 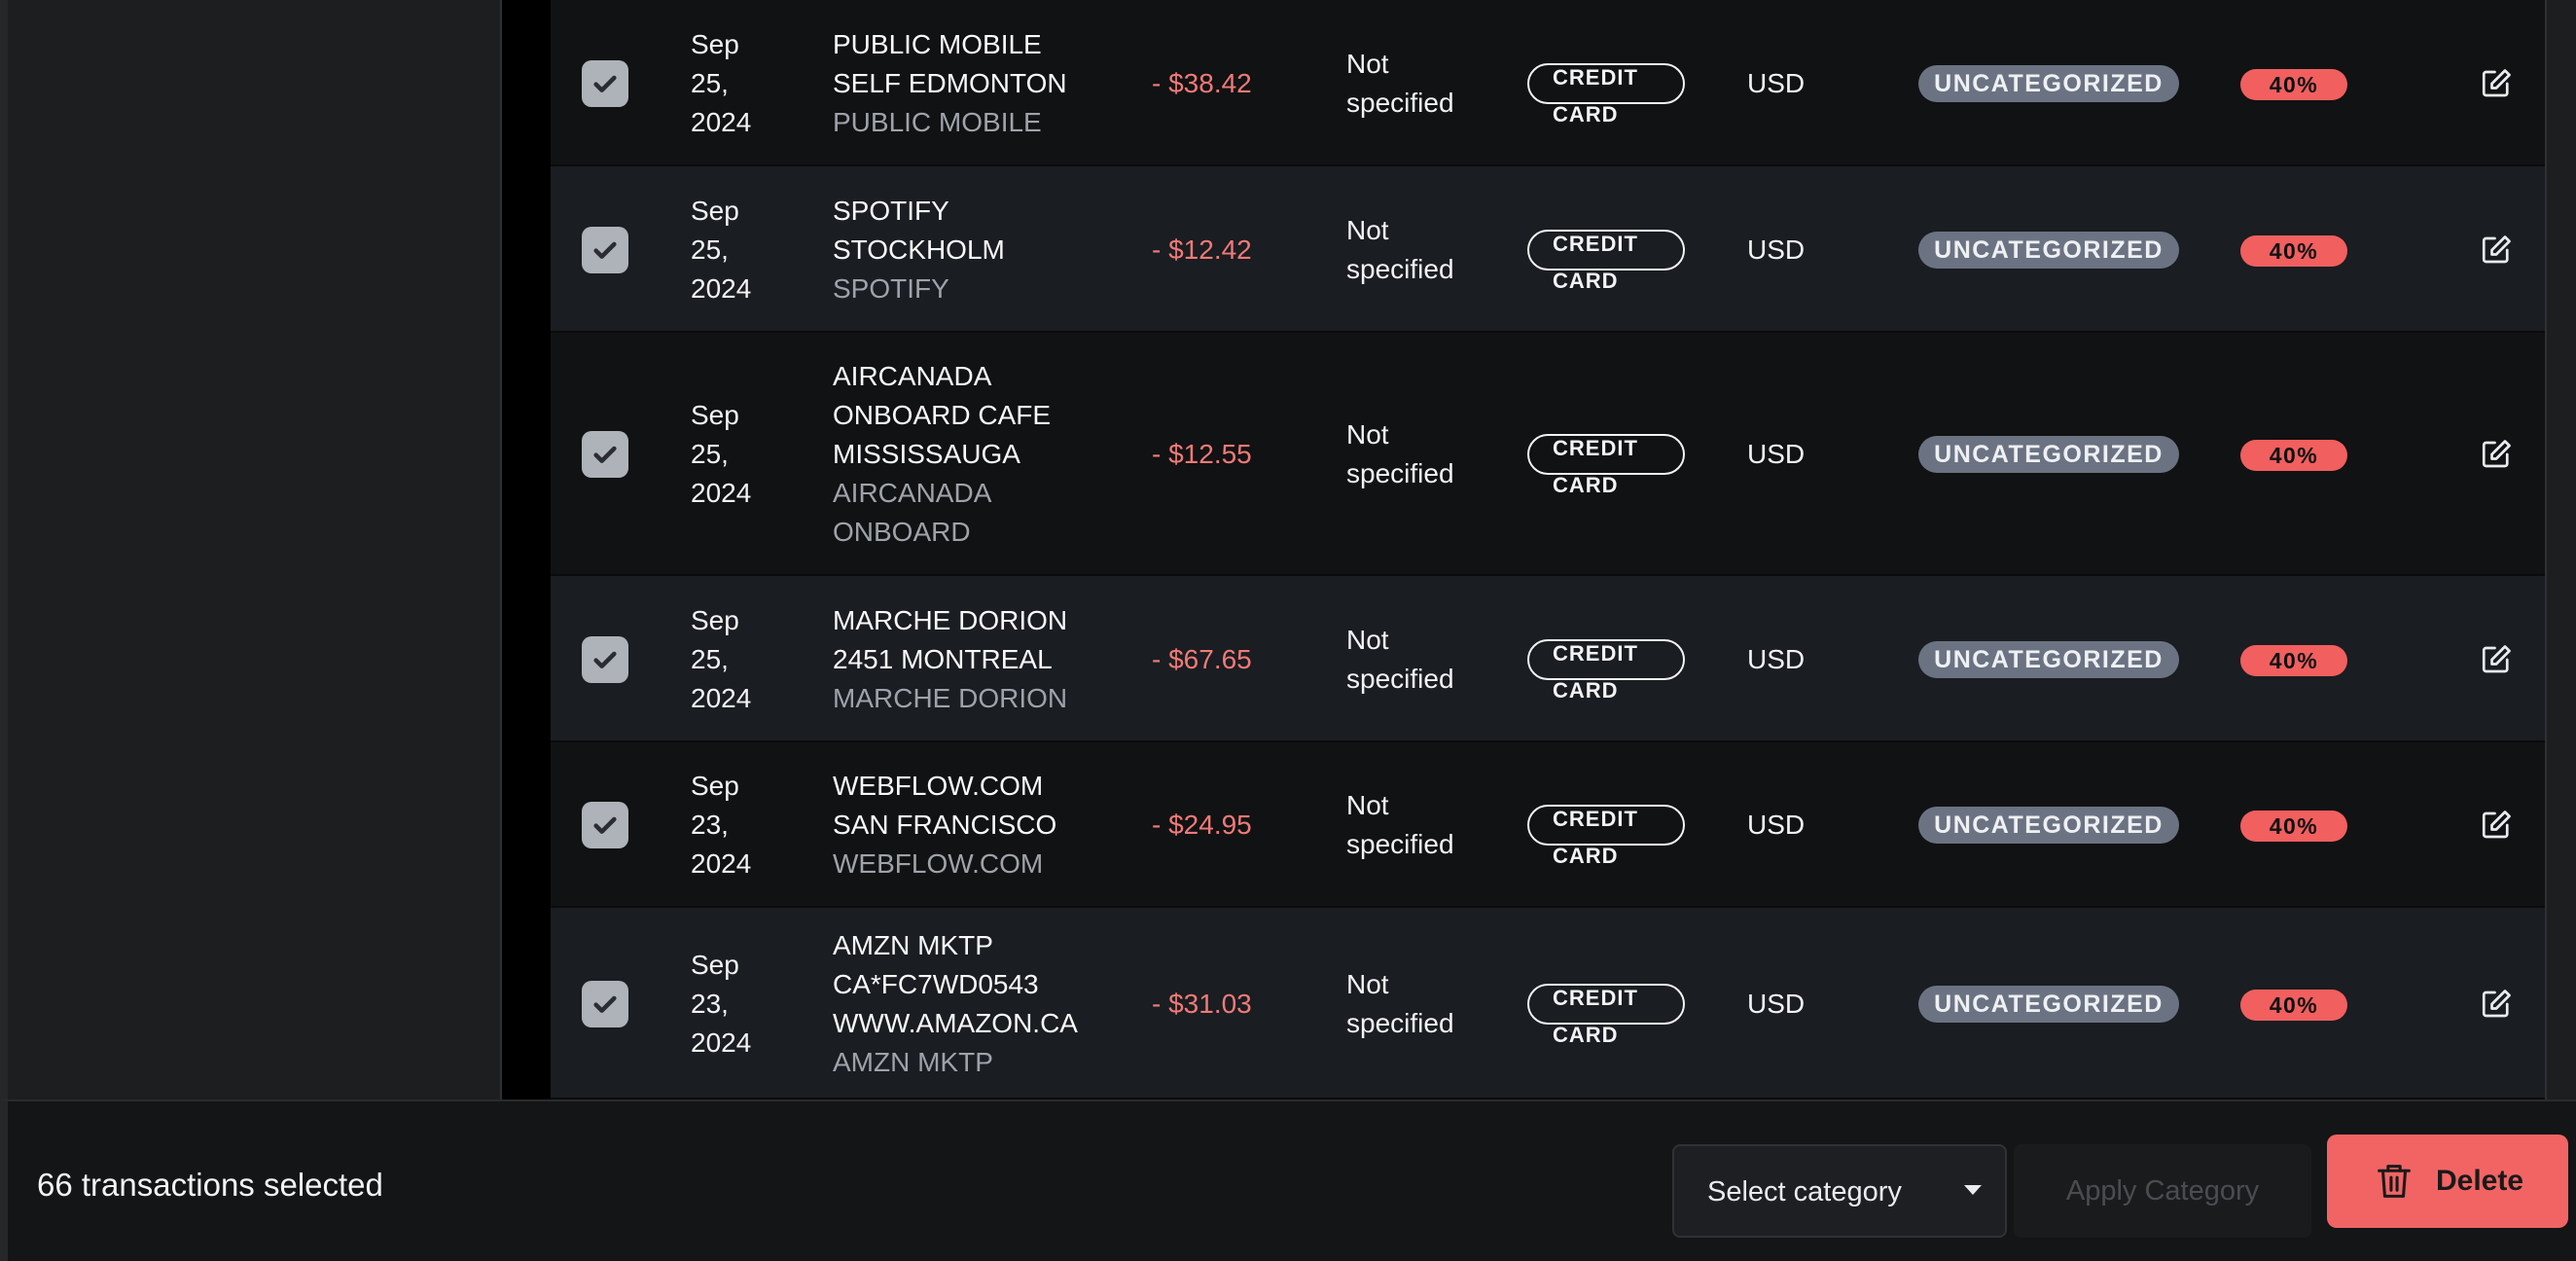 What do you see at coordinates (1202, 1003) in the screenshot?
I see `transaction-amount: - $31.03` at bounding box center [1202, 1003].